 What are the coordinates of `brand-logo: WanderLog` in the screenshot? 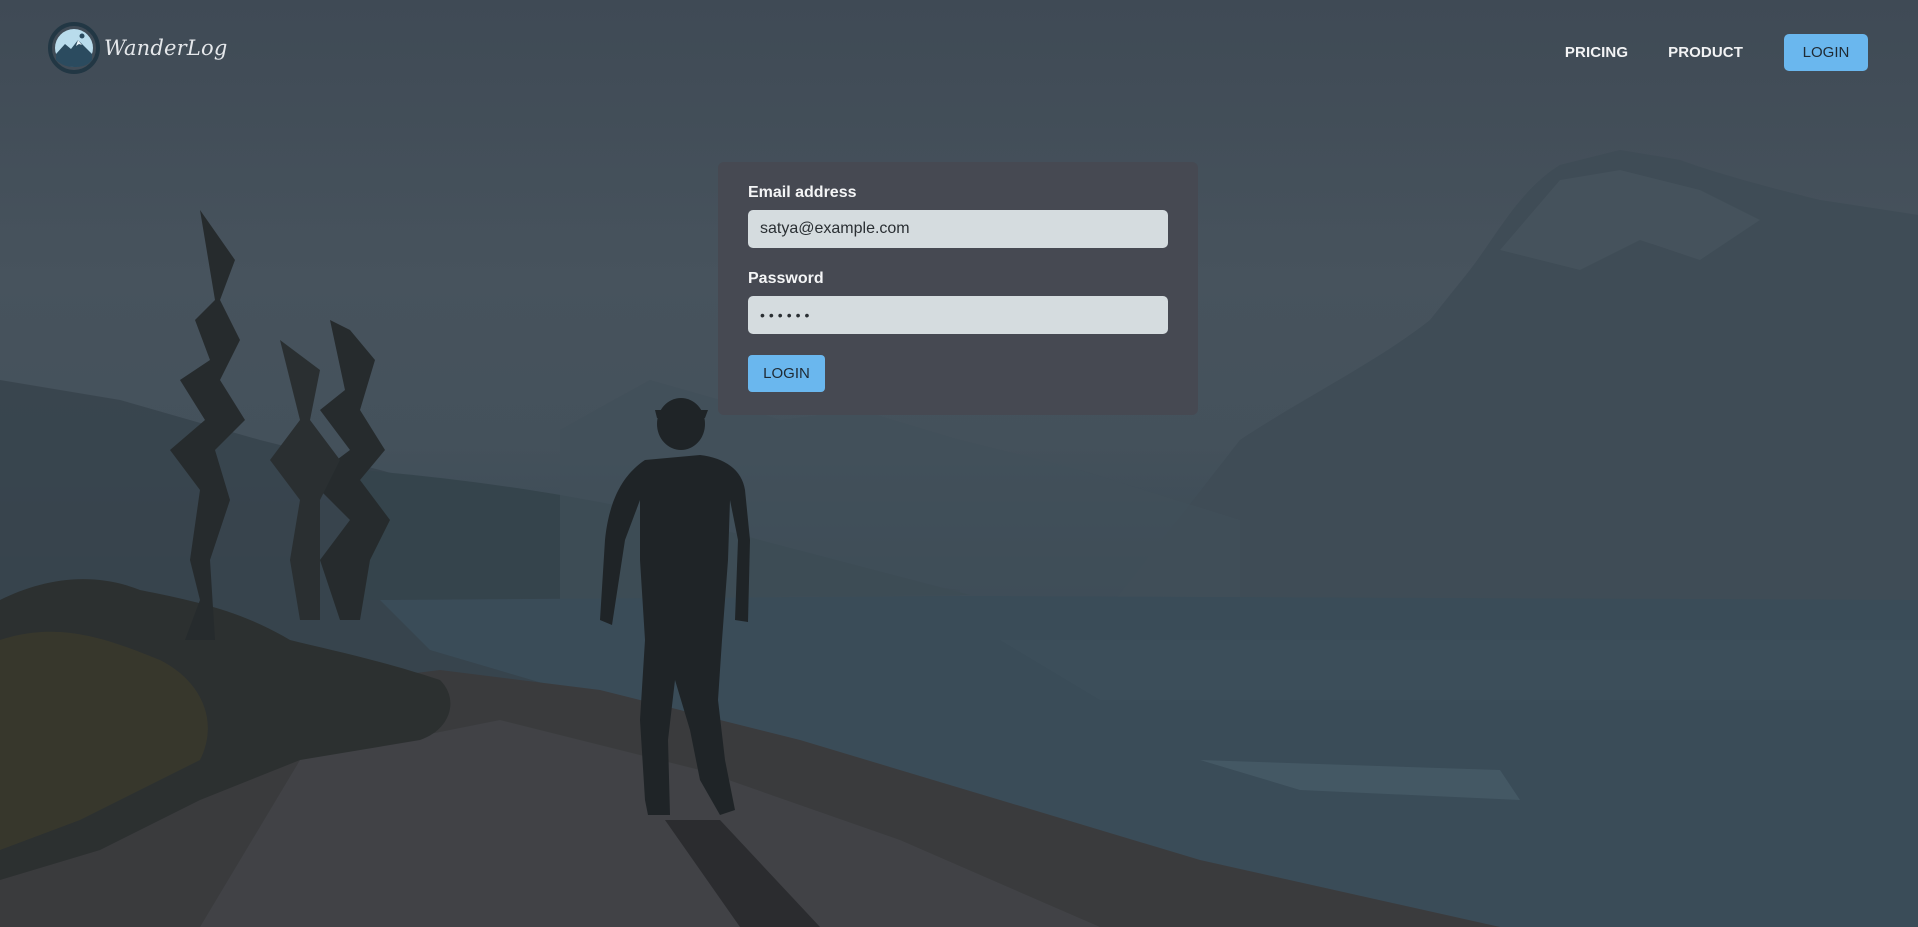 It's located at (138, 48).